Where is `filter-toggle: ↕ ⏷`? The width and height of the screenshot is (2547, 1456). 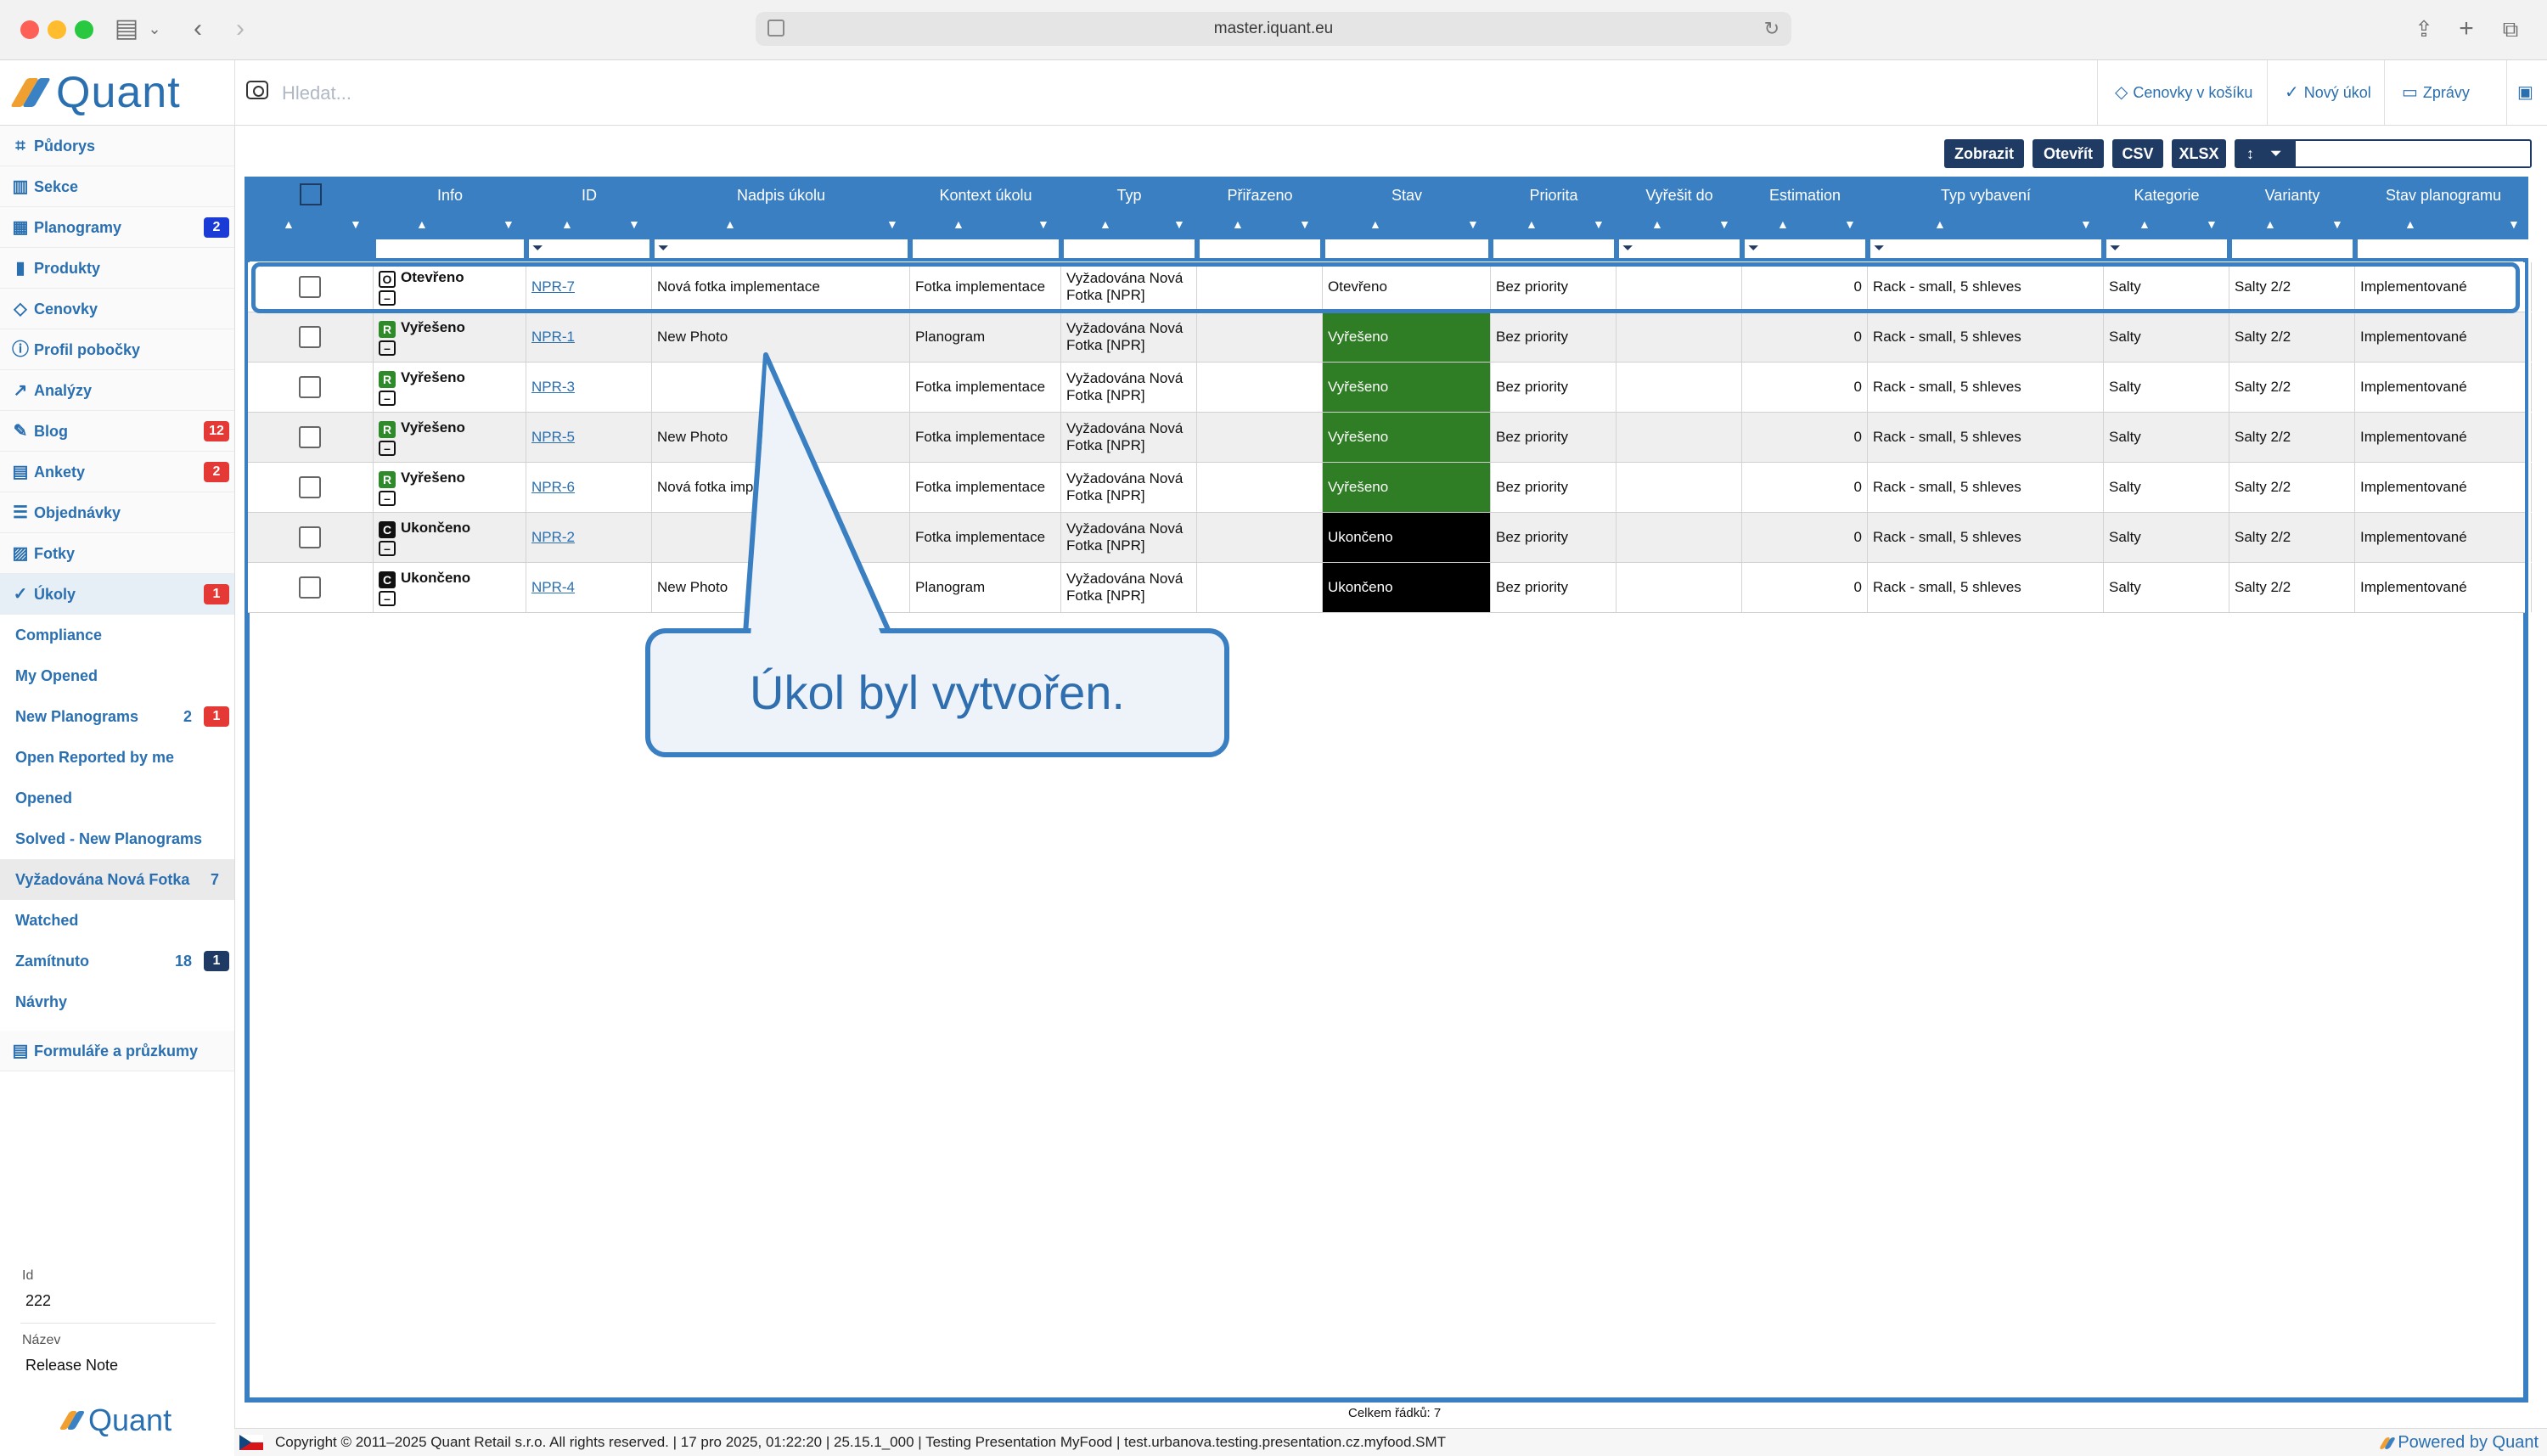
filter-toggle: ↕ ⏷ is located at coordinates (2266, 153).